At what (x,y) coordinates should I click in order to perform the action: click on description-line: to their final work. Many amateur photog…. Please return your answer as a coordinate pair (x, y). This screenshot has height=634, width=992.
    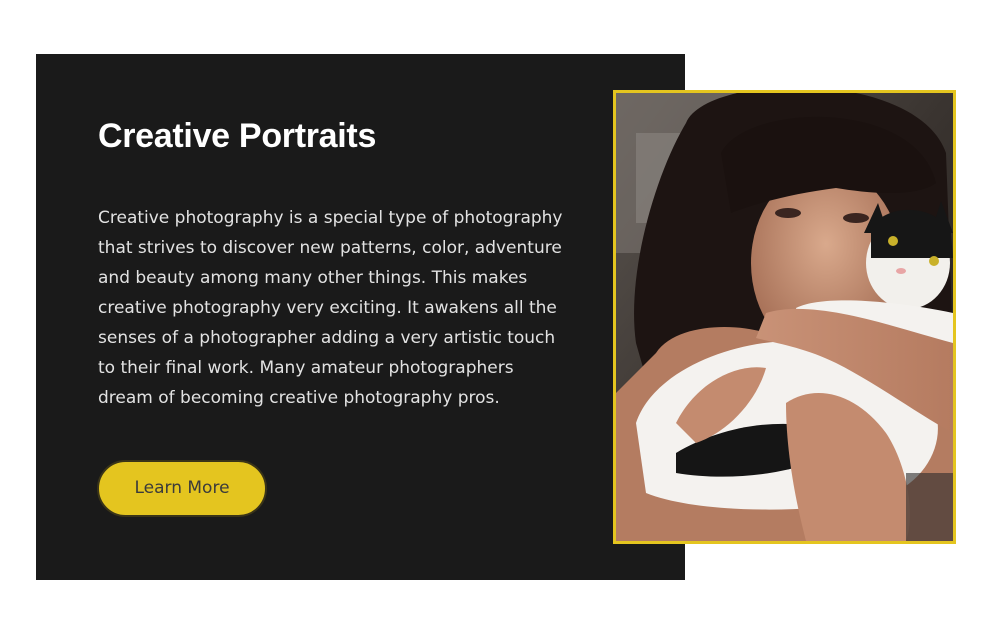
    Looking at the image, I should click on (306, 368).